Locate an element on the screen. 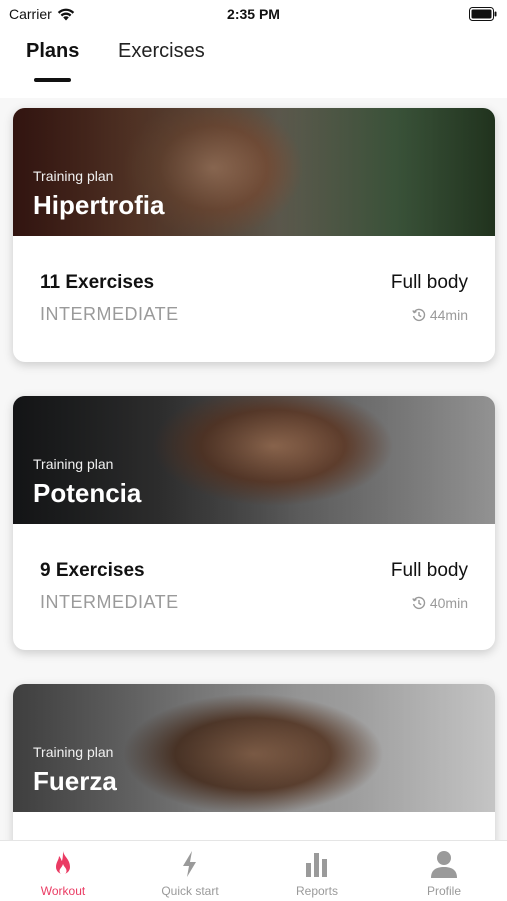 This screenshot has height=901, width=507. status-bar: Carrier 2:35 PM is located at coordinates (253, 14).